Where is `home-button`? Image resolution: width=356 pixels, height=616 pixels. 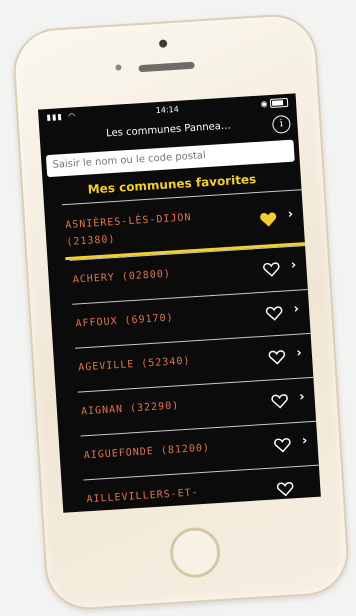
home-button is located at coordinates (195, 553).